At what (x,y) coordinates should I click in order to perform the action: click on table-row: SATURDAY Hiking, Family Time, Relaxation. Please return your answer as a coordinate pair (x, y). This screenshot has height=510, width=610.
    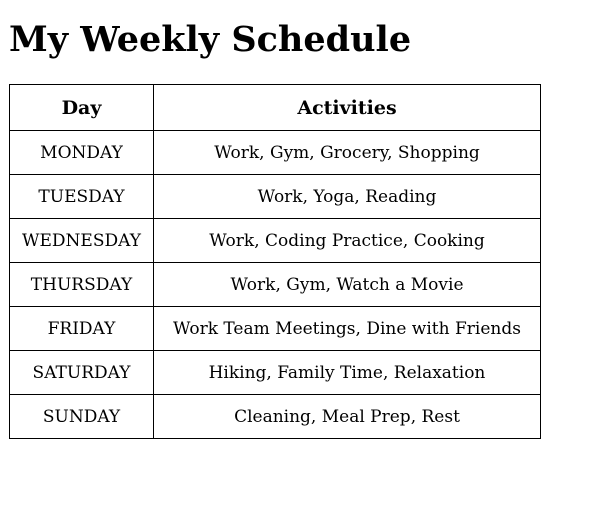
    Looking at the image, I should click on (275, 372).